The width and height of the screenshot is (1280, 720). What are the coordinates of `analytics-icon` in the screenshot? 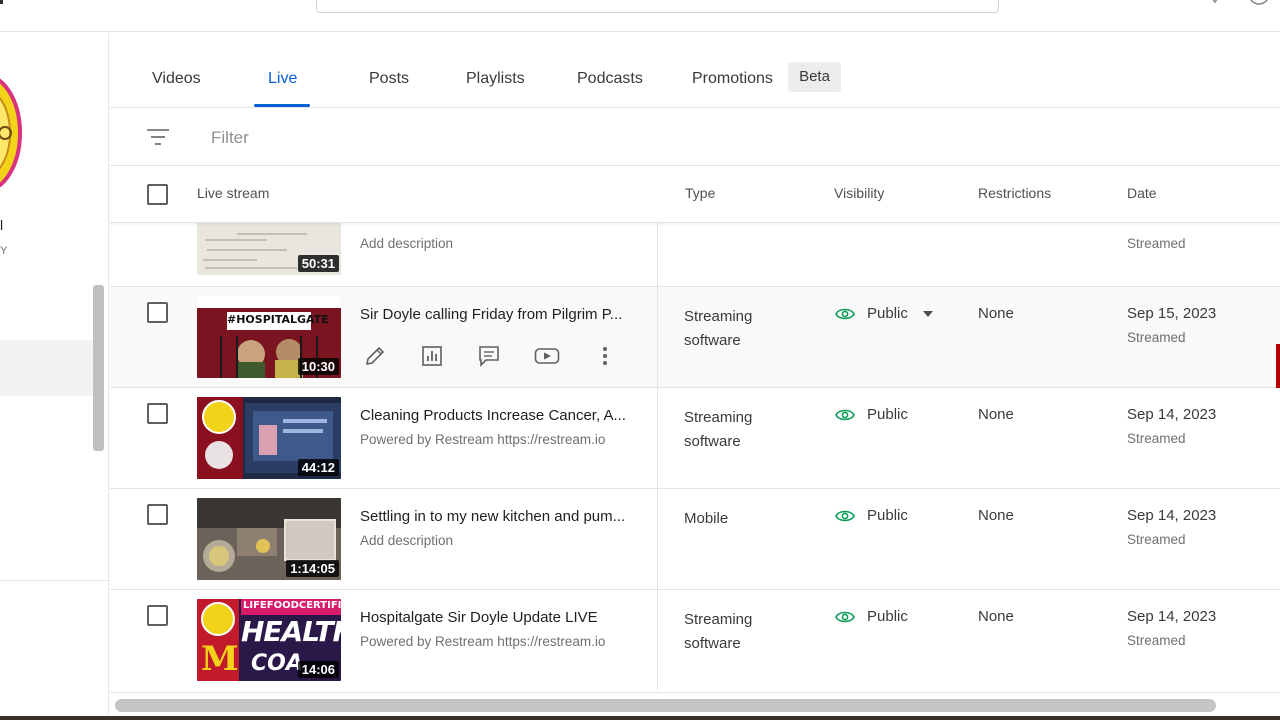 It's located at (432, 356).